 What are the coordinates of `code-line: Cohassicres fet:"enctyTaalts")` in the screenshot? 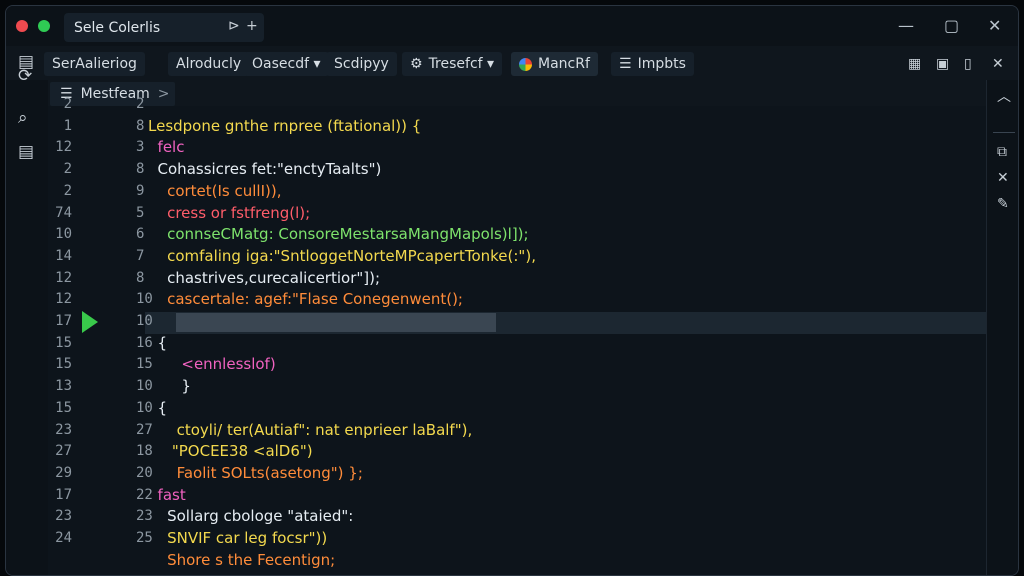 It's located at (265, 169).